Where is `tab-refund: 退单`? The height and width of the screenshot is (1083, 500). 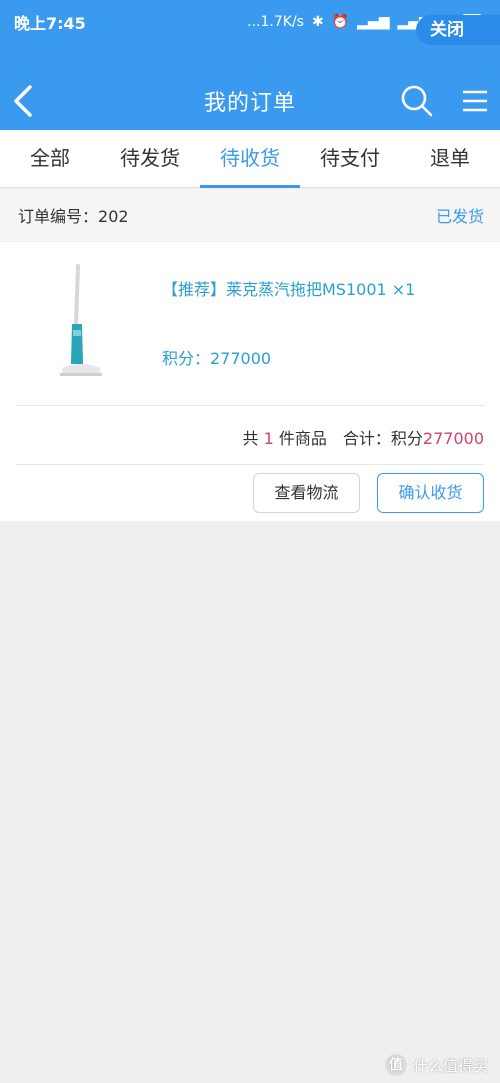 tab-refund: 退单 is located at coordinates (450, 158).